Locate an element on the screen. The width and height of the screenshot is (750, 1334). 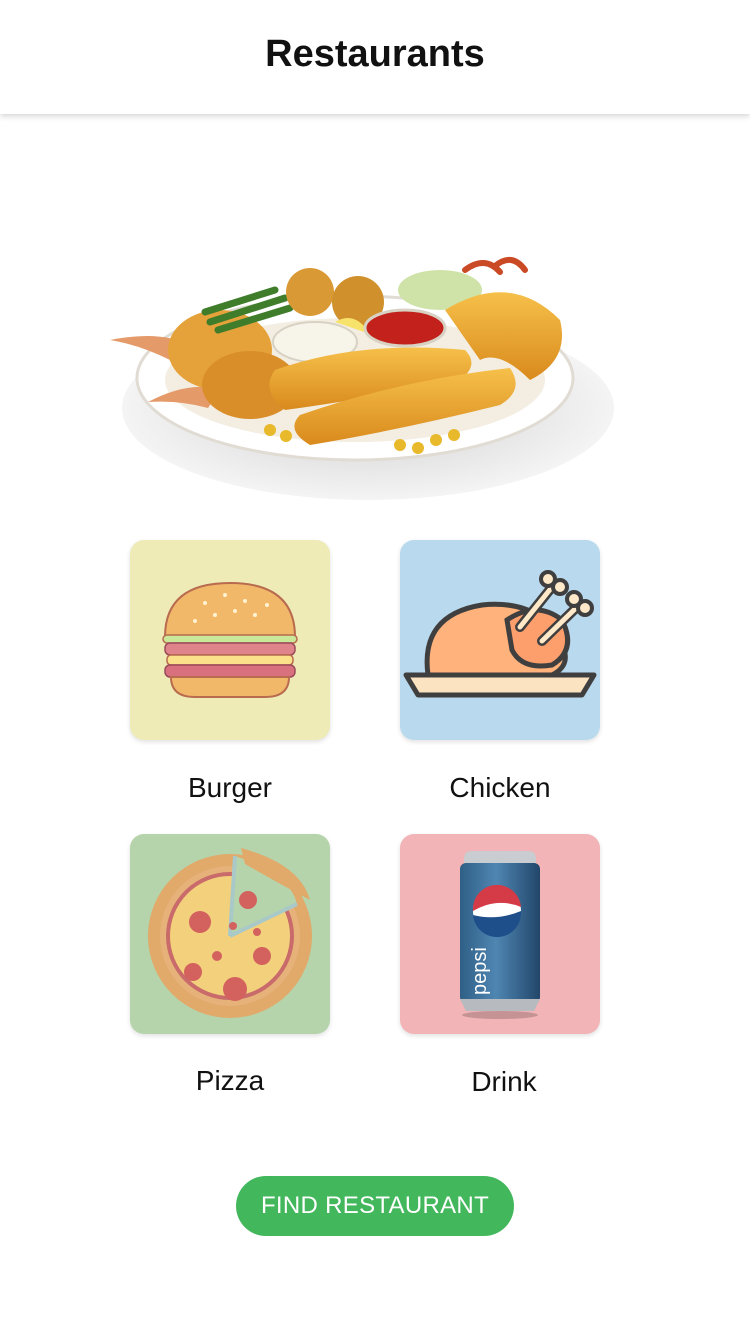
category-drink: pepsi is located at coordinates (500, 934).